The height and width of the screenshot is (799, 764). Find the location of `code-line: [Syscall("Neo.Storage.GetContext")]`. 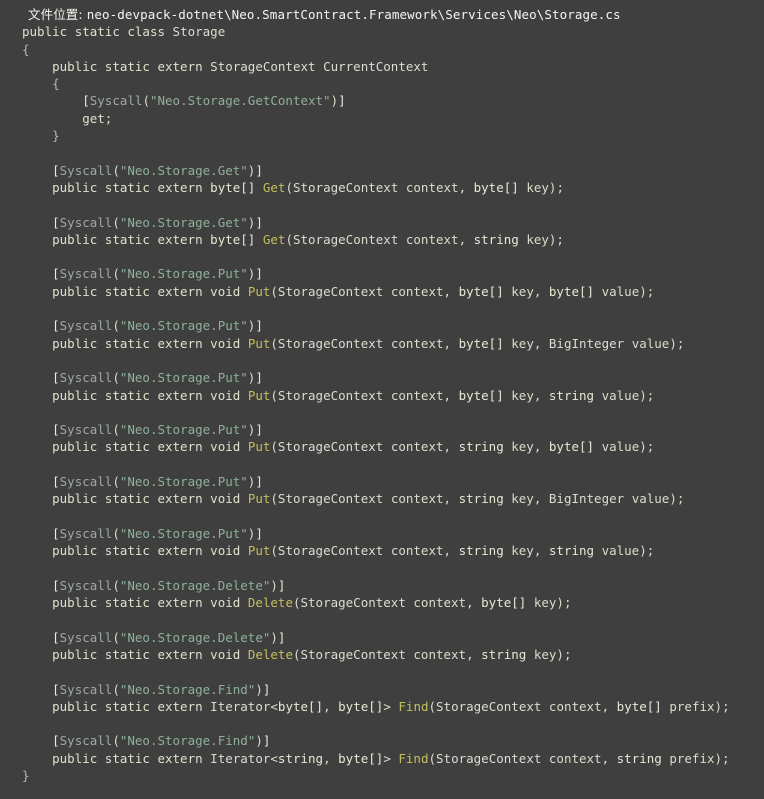

code-line: [Syscall("Neo.Storage.GetContext")] is located at coordinates (214, 101).